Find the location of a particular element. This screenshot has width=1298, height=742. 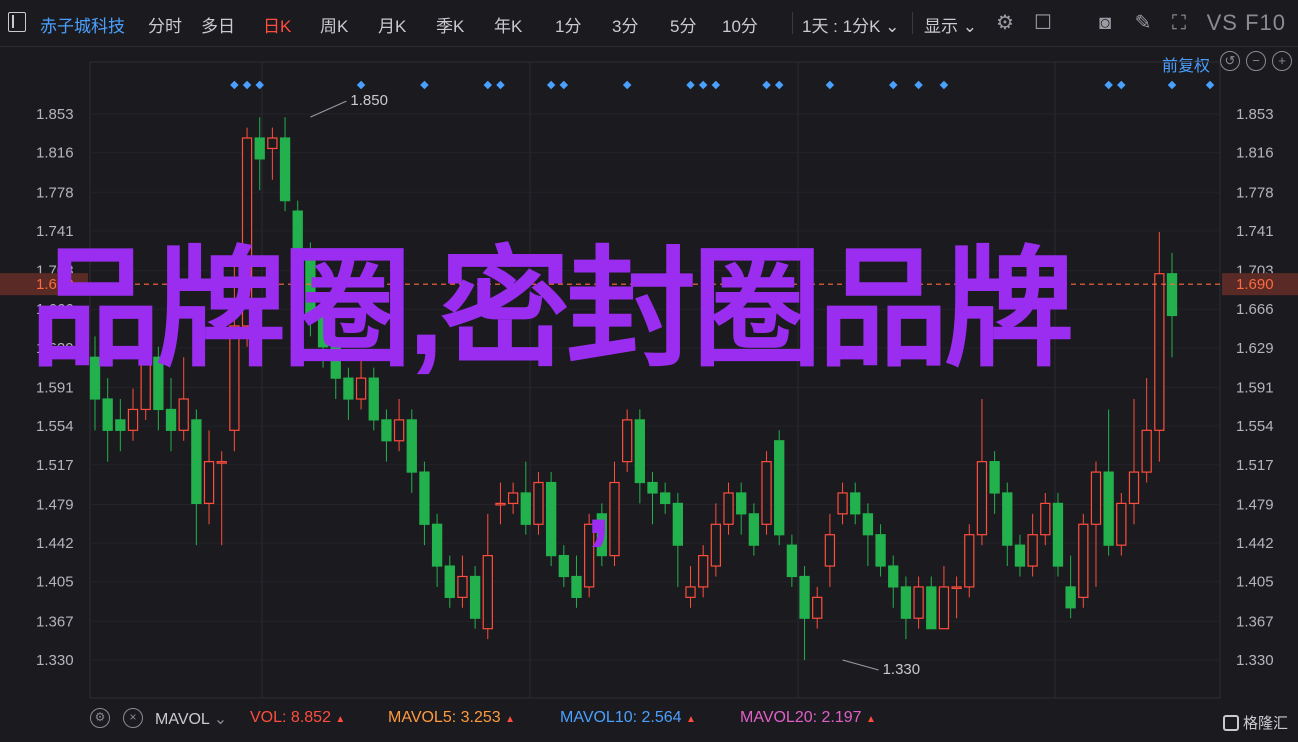

y-tick-label-right: 1.554 is located at coordinates (1255, 426).